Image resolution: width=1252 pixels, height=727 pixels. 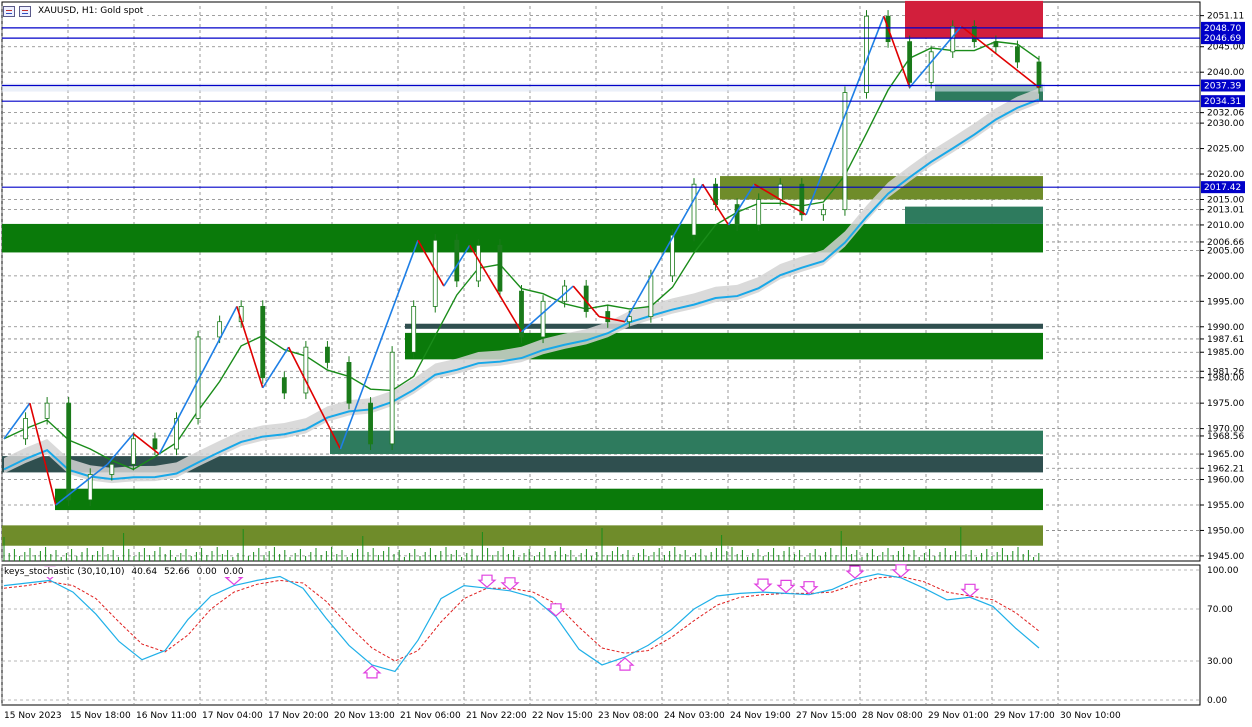 What do you see at coordinates (1225, 226) in the screenshot?
I see `price-axis-label: 2010.00` at bounding box center [1225, 226].